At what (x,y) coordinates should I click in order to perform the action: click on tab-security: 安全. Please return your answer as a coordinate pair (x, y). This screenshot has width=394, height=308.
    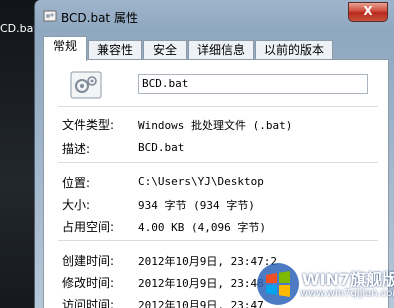
    Looking at the image, I should click on (165, 50).